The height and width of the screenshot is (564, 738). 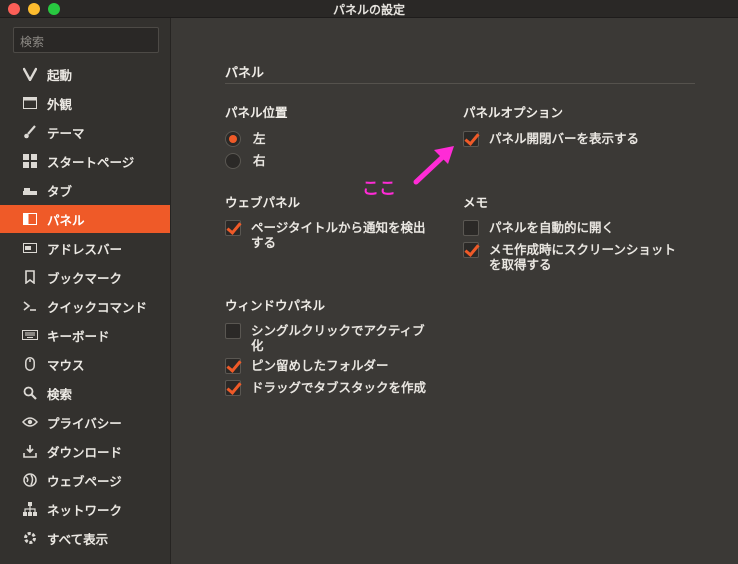 What do you see at coordinates (30, 364) in the screenshot?
I see `mouse-icon` at bounding box center [30, 364].